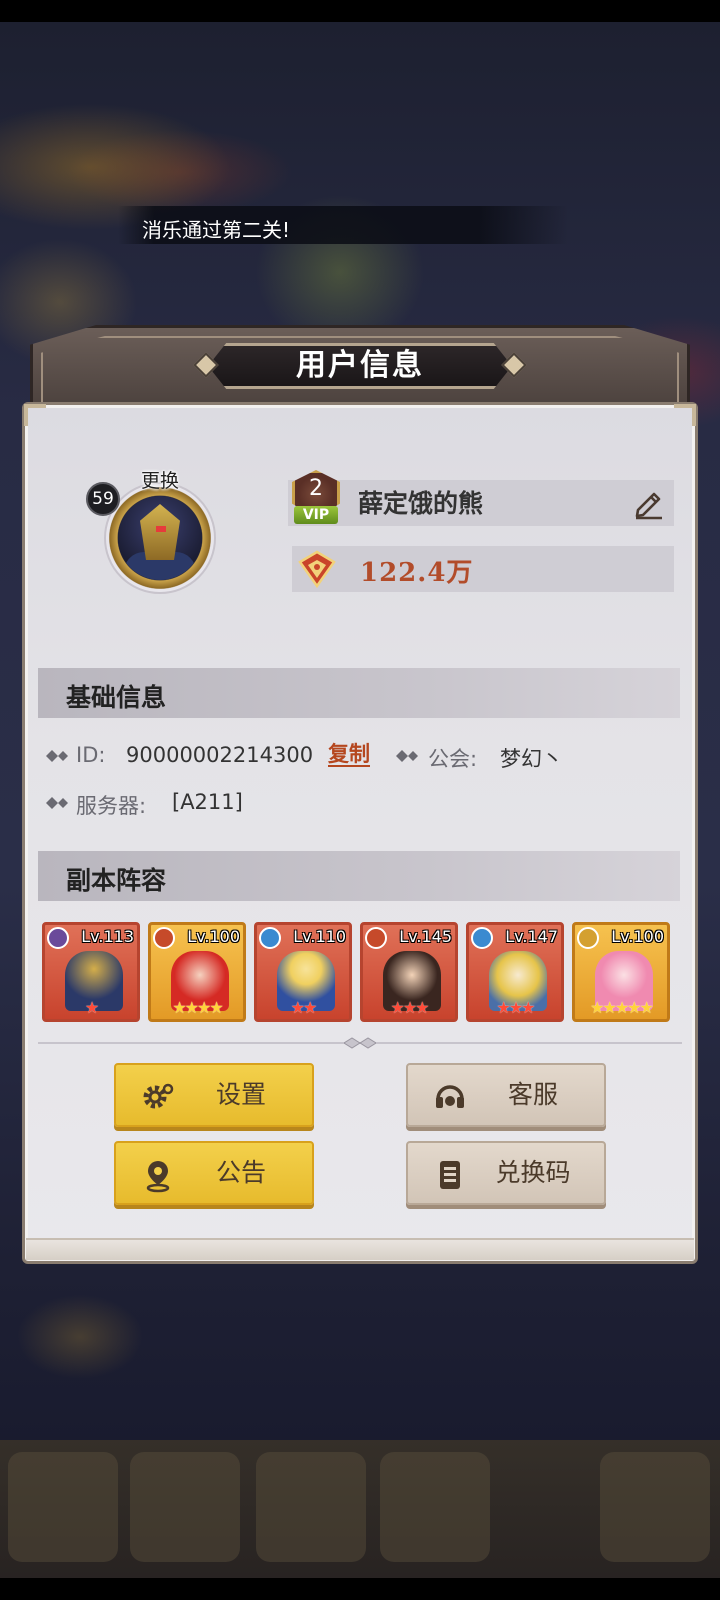 The width and height of the screenshot is (720, 1600). Describe the element at coordinates (483, 569) in the screenshot. I see `power-bar` at that location.